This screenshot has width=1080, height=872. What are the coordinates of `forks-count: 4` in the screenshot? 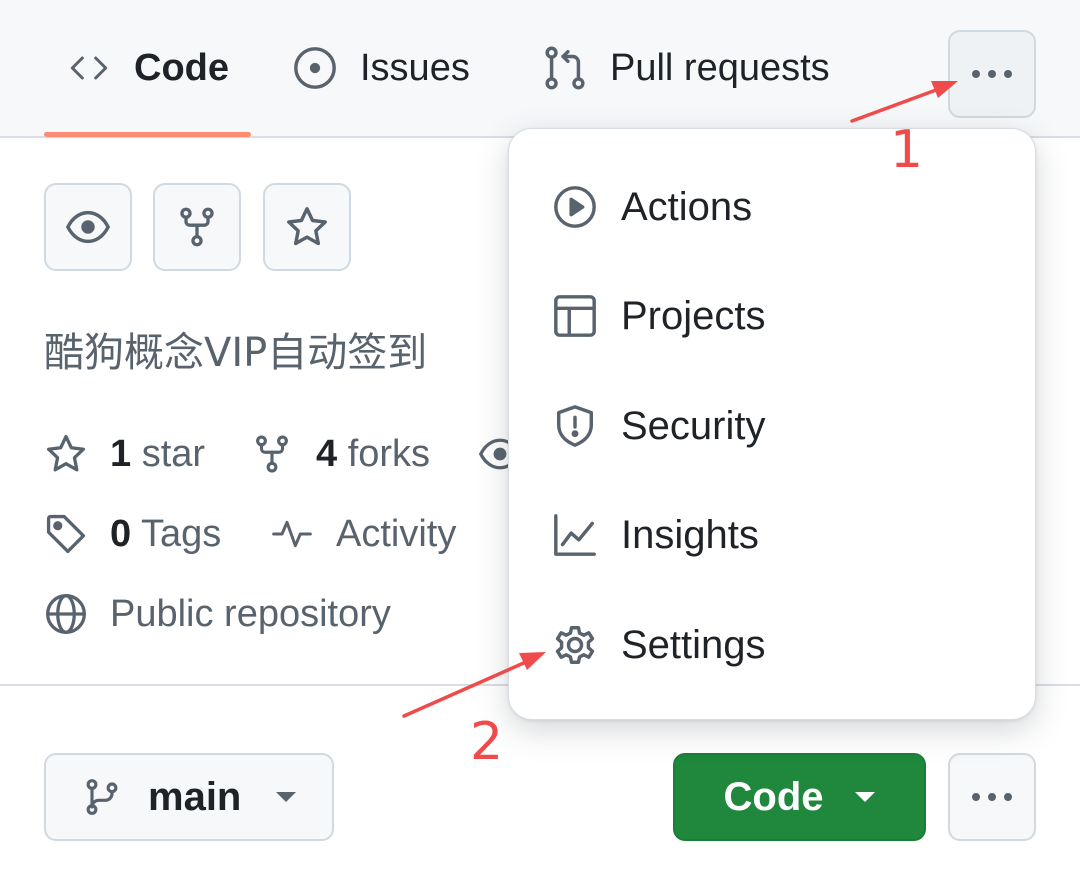 It's located at (327, 453).